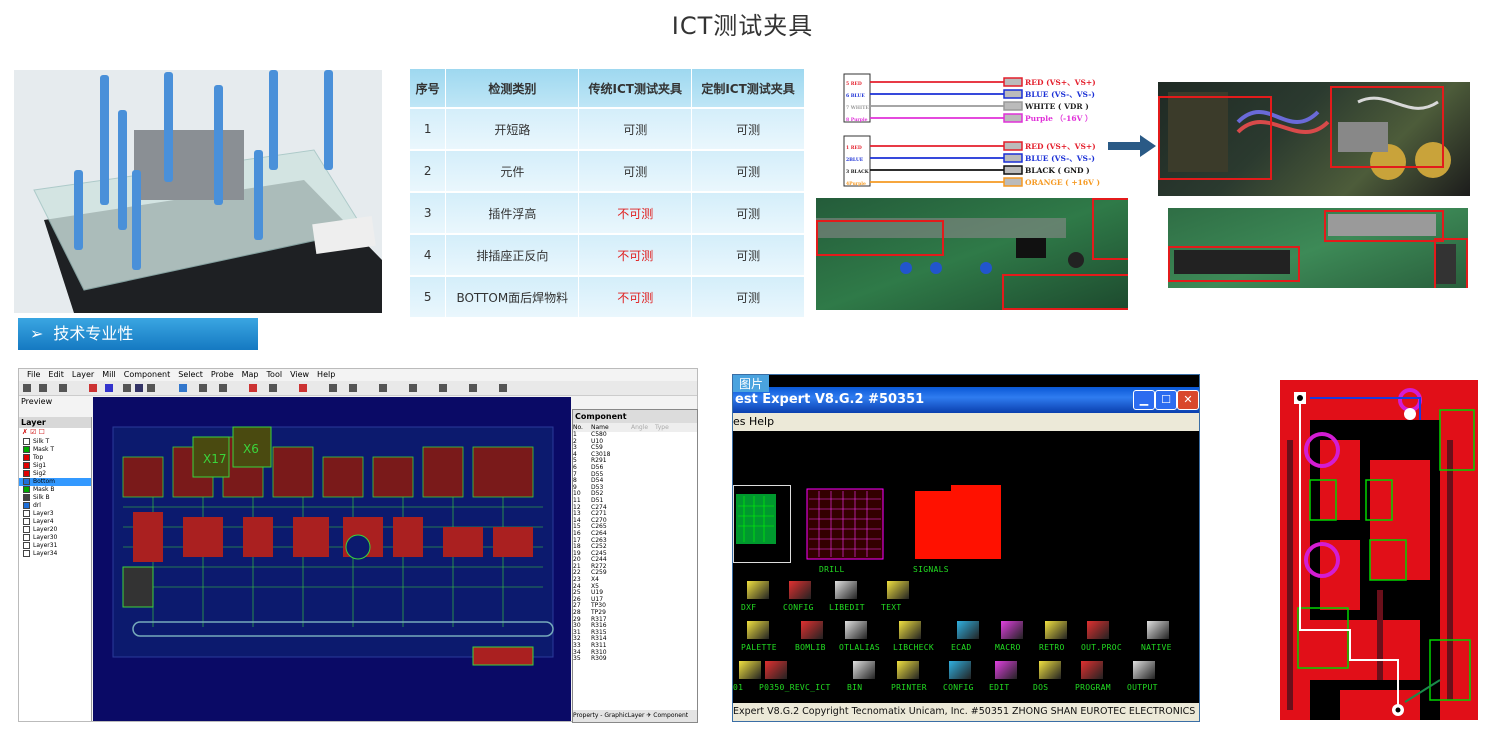 The height and width of the screenshot is (751, 1485). Describe the element at coordinates (762, 524) in the screenshot. I see `preview-current` at that location.